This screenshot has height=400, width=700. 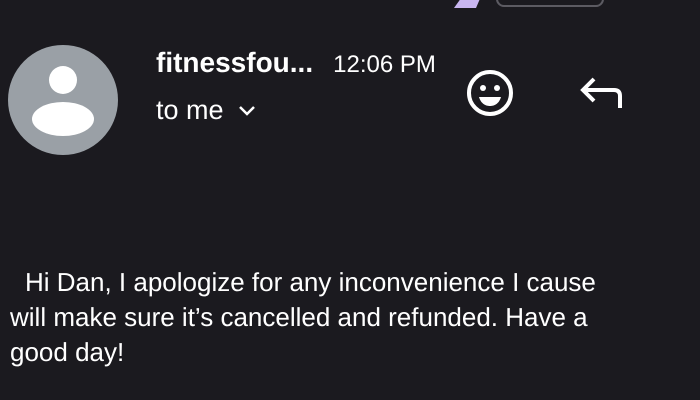 I want to click on message-line: good day!, so click(x=67, y=352).